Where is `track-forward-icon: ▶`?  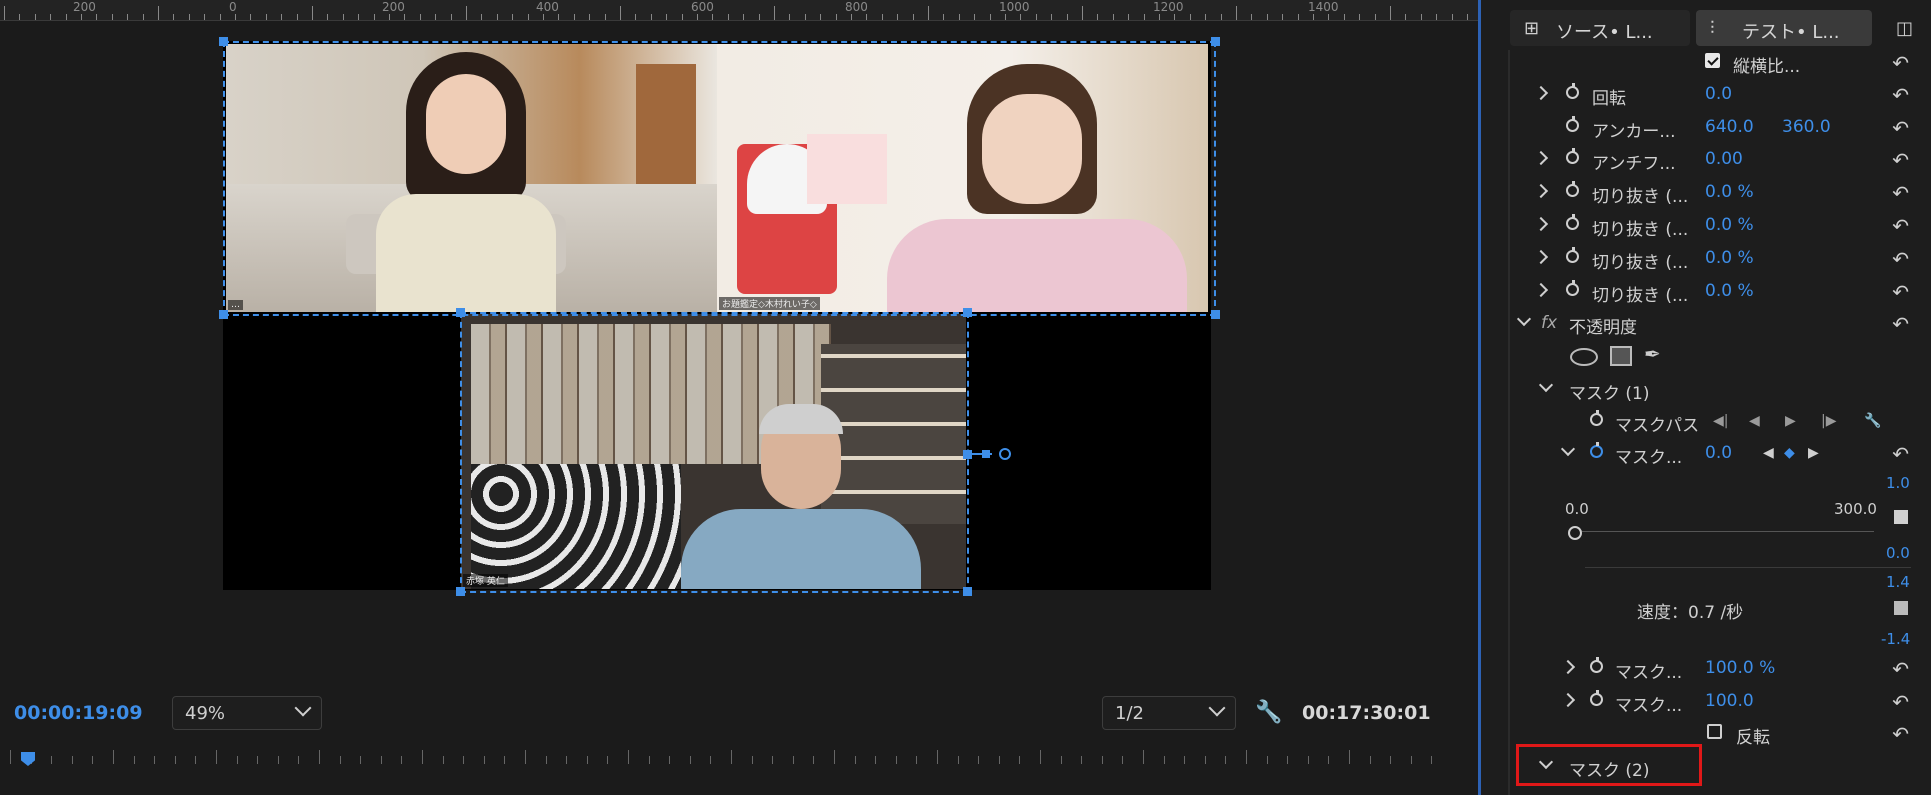 track-forward-icon: ▶ is located at coordinates (1790, 421).